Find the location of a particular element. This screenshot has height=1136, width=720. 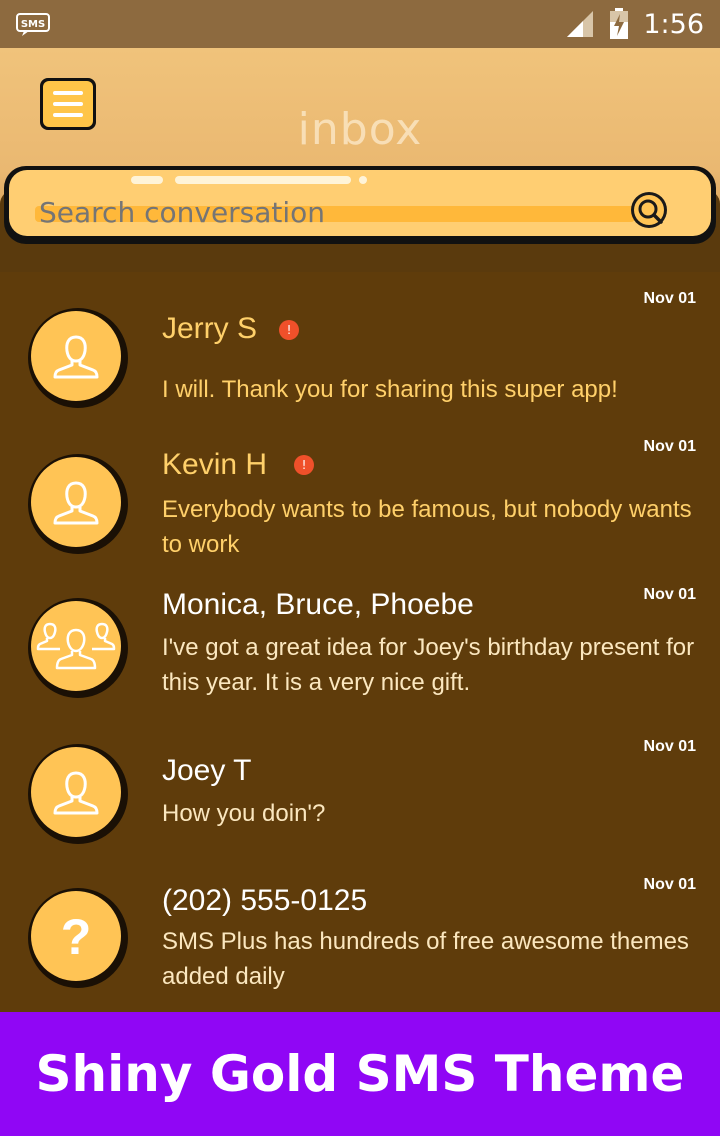

battery-icon is located at coordinates (619, 23).